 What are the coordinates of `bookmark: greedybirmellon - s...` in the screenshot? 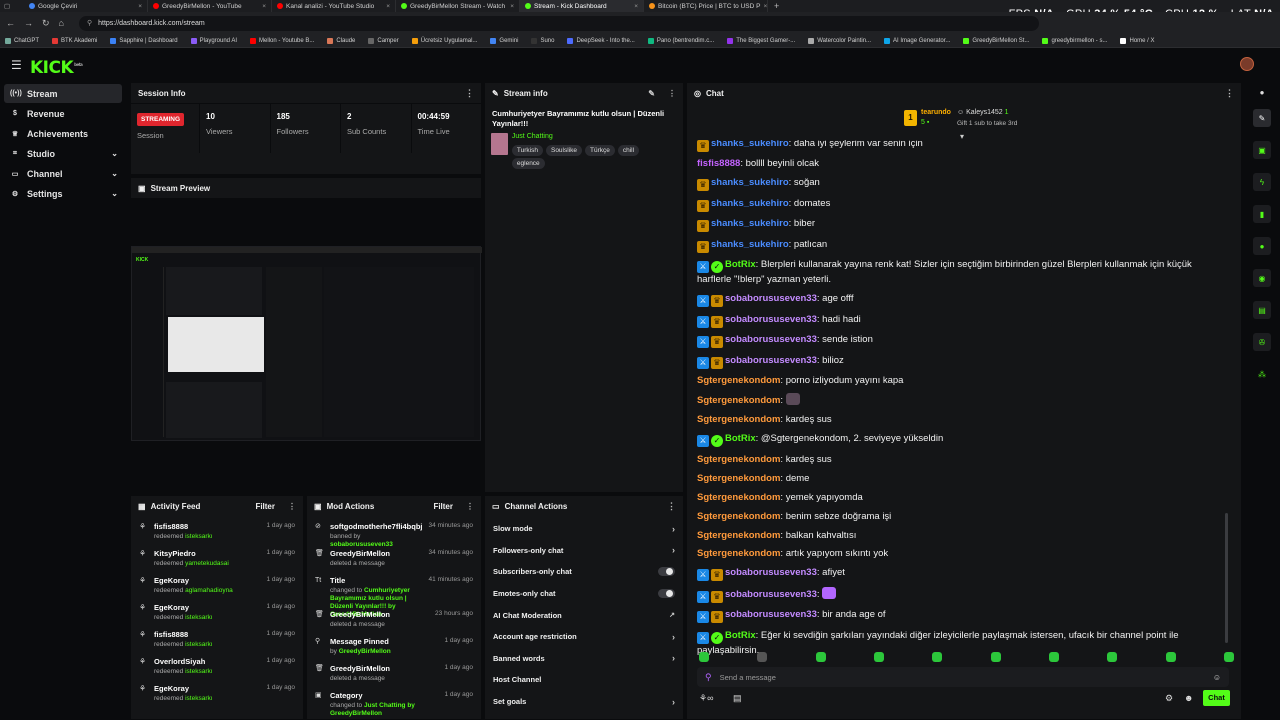 It's located at (1074, 40).